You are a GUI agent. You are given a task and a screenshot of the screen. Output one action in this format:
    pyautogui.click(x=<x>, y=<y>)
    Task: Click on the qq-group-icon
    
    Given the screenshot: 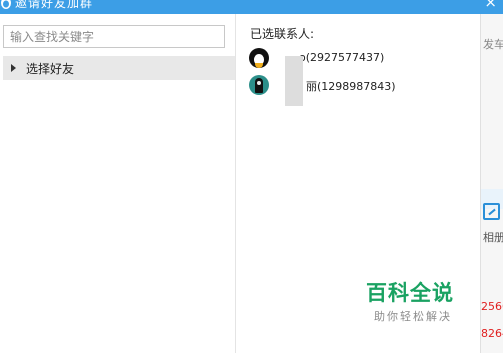 What is the action you would take?
    pyautogui.click(x=6, y=4)
    